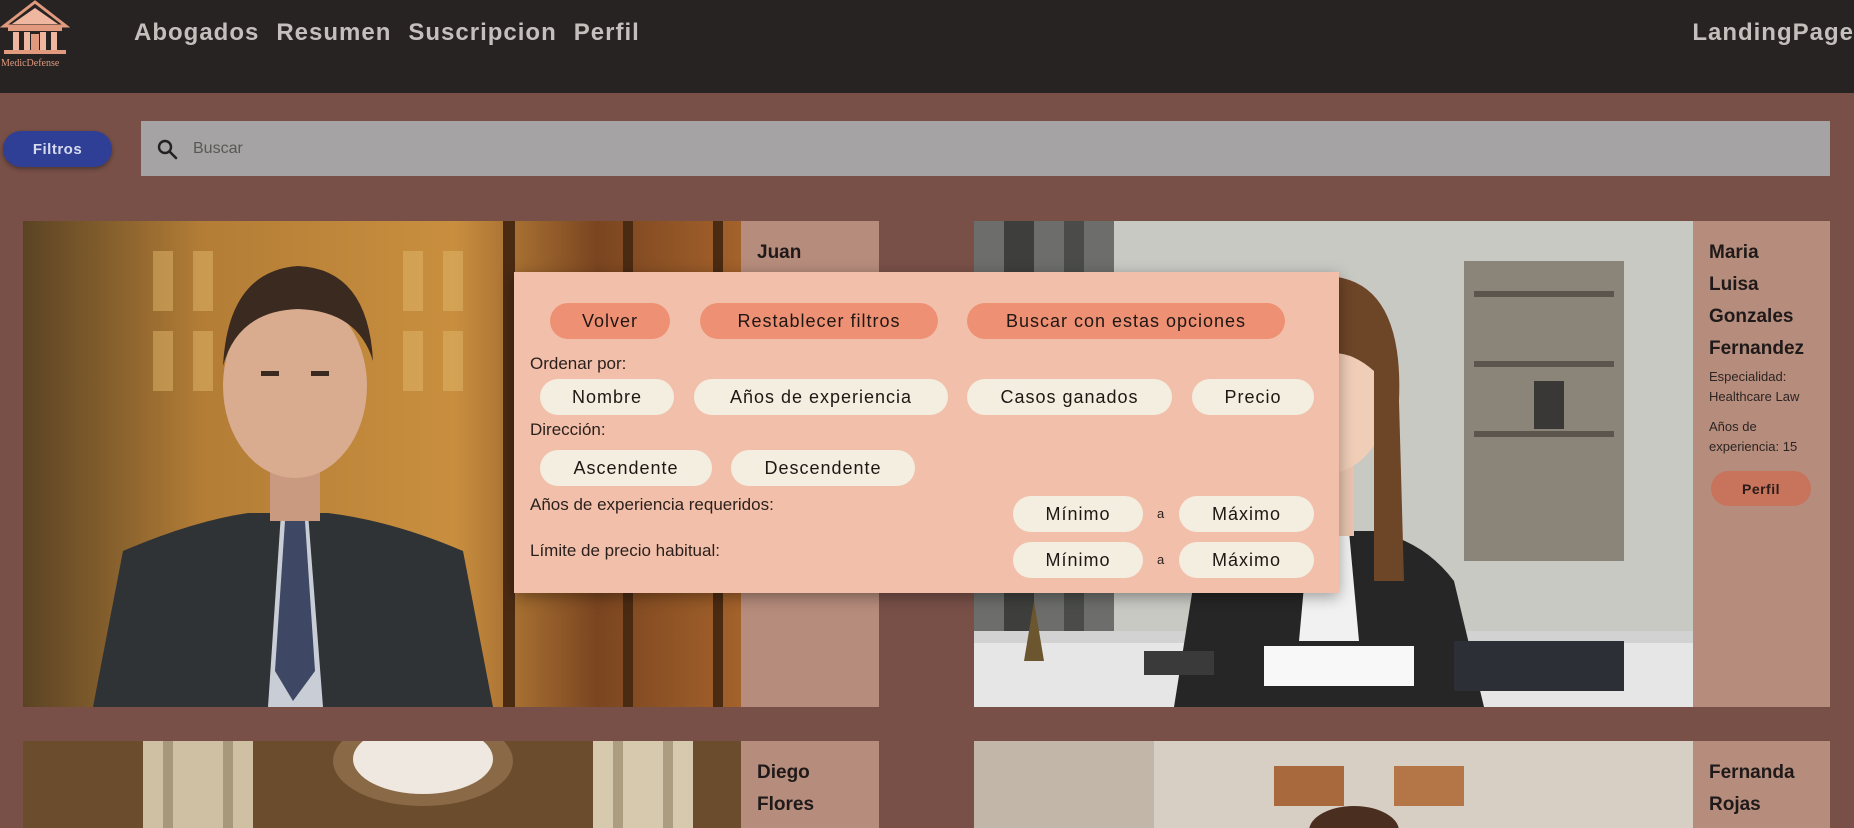 The width and height of the screenshot is (1854, 828). Describe the element at coordinates (821, 397) in the screenshot. I see `sort-experience-option: Años de experiencia` at that location.